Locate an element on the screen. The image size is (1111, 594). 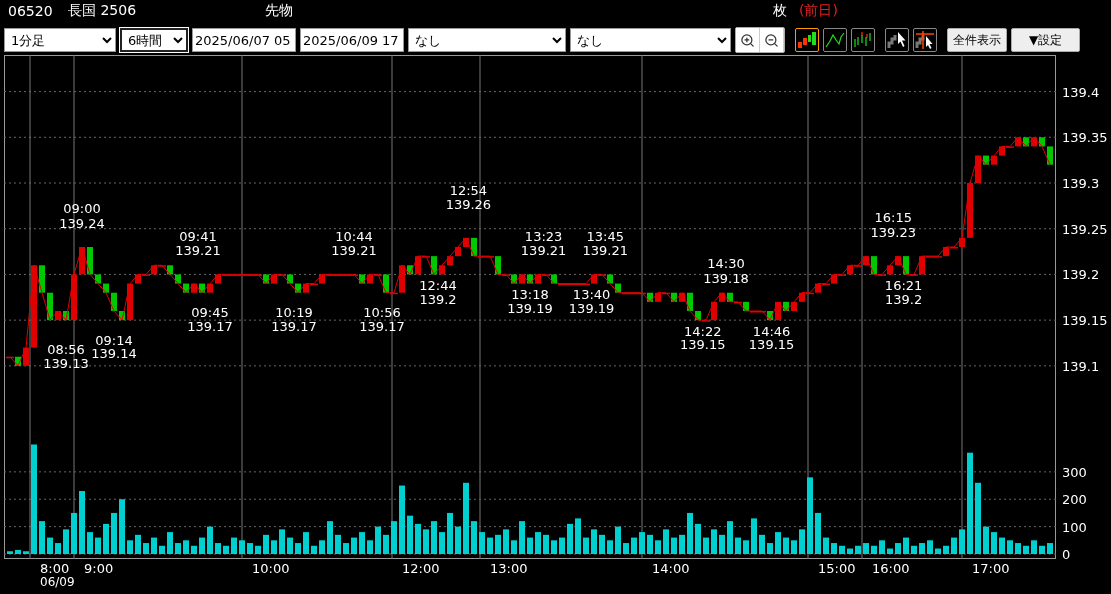
annotation-label: 16:15 is located at coordinates (893, 218).